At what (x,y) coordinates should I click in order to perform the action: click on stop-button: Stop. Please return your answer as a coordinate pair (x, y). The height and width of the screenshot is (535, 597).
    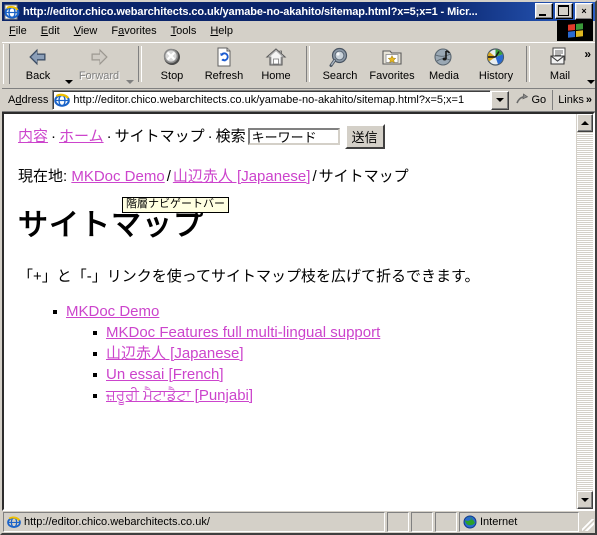
    Looking at the image, I should click on (172, 63).